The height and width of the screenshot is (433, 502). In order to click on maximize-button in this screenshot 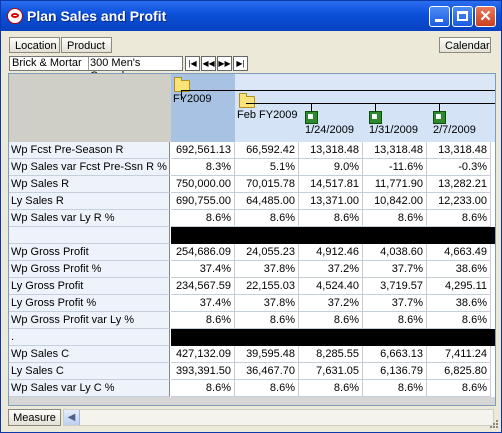, I will do `click(462, 16)`.